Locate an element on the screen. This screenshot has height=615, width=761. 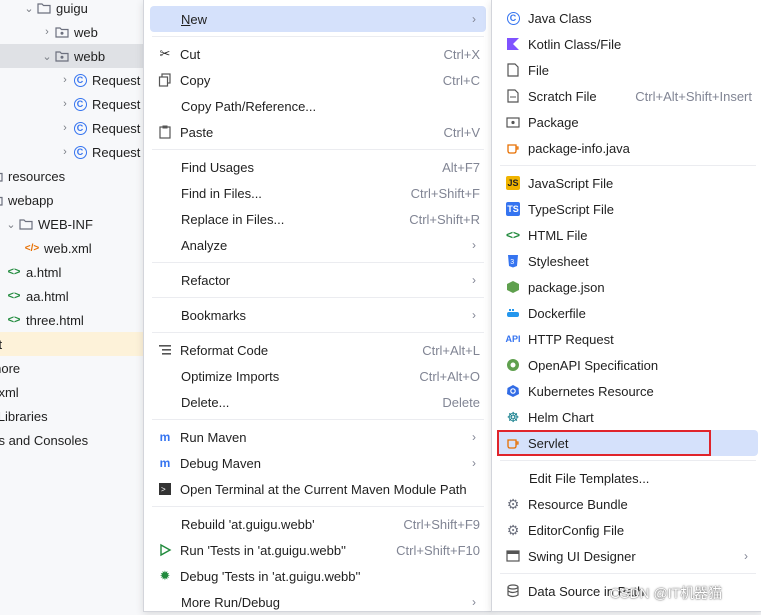
tree-item-label: ignore is located at coordinates (10, 368).